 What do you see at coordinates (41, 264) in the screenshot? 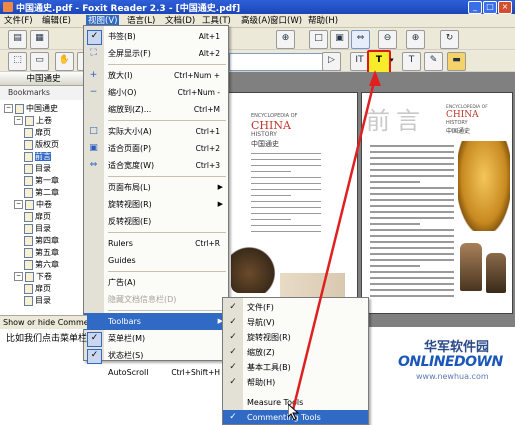
I see `bookmark-item: 第六章` at bounding box center [41, 264].